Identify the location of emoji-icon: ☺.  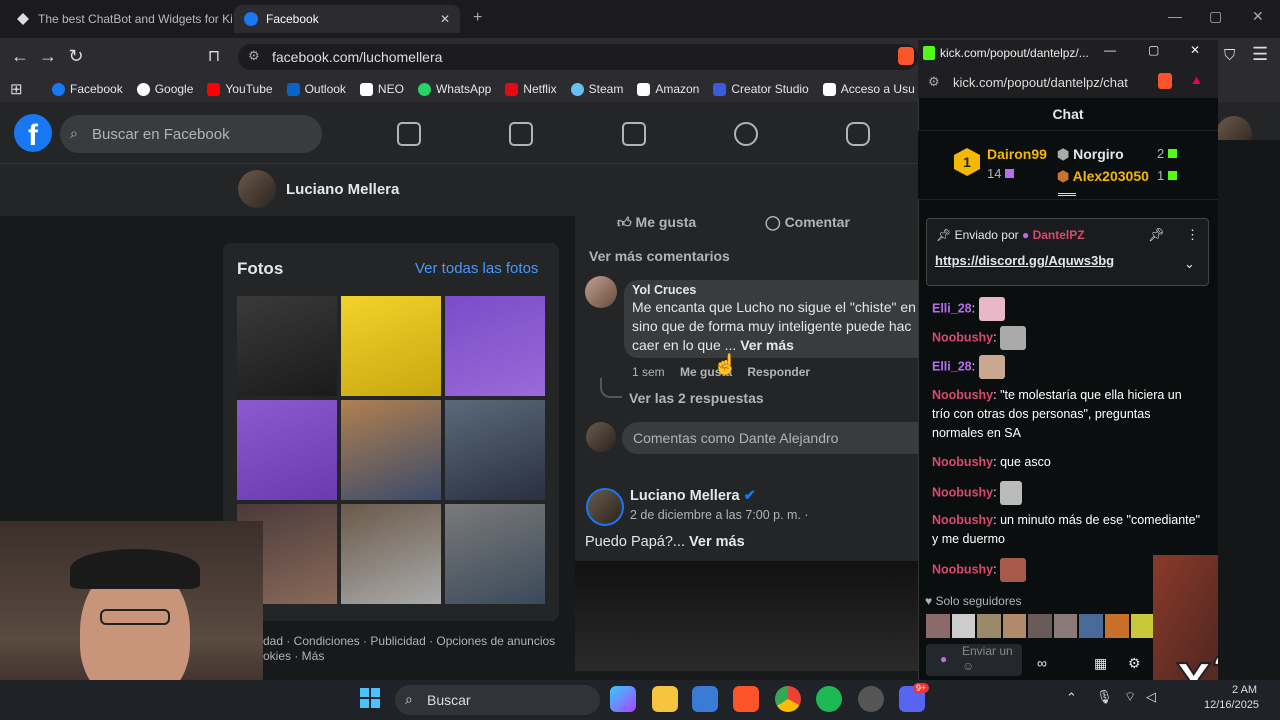
(968, 666).